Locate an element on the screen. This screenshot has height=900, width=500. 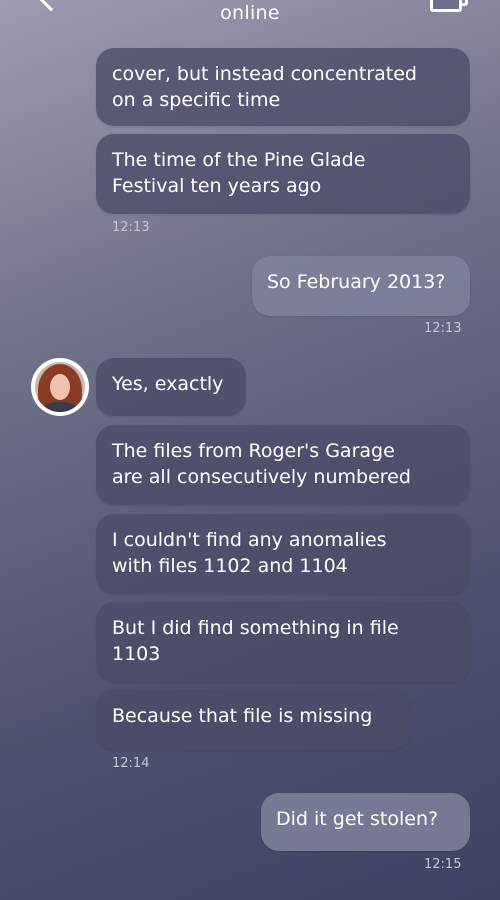
message-bubble-outgoing: So February 2013? is located at coordinates (361, 286).